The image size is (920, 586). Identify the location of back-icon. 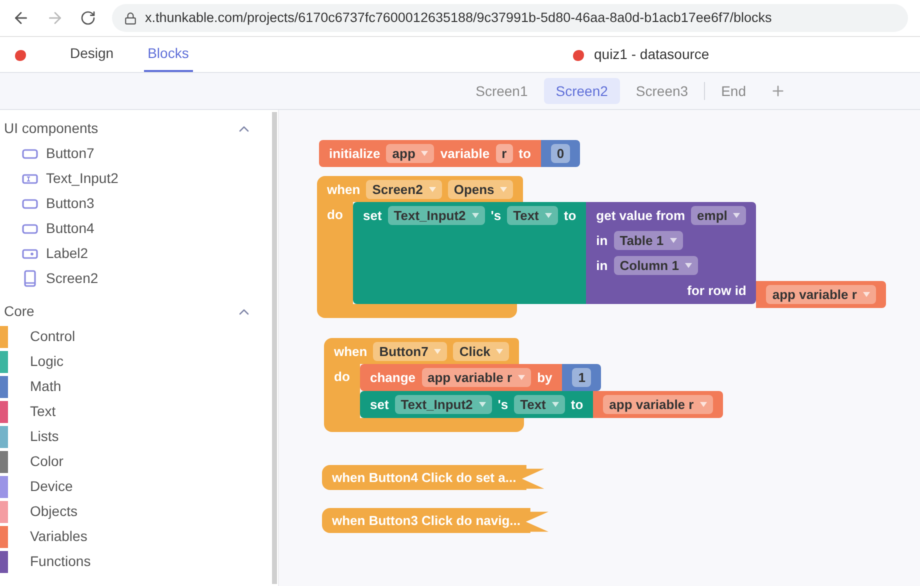
(21, 18).